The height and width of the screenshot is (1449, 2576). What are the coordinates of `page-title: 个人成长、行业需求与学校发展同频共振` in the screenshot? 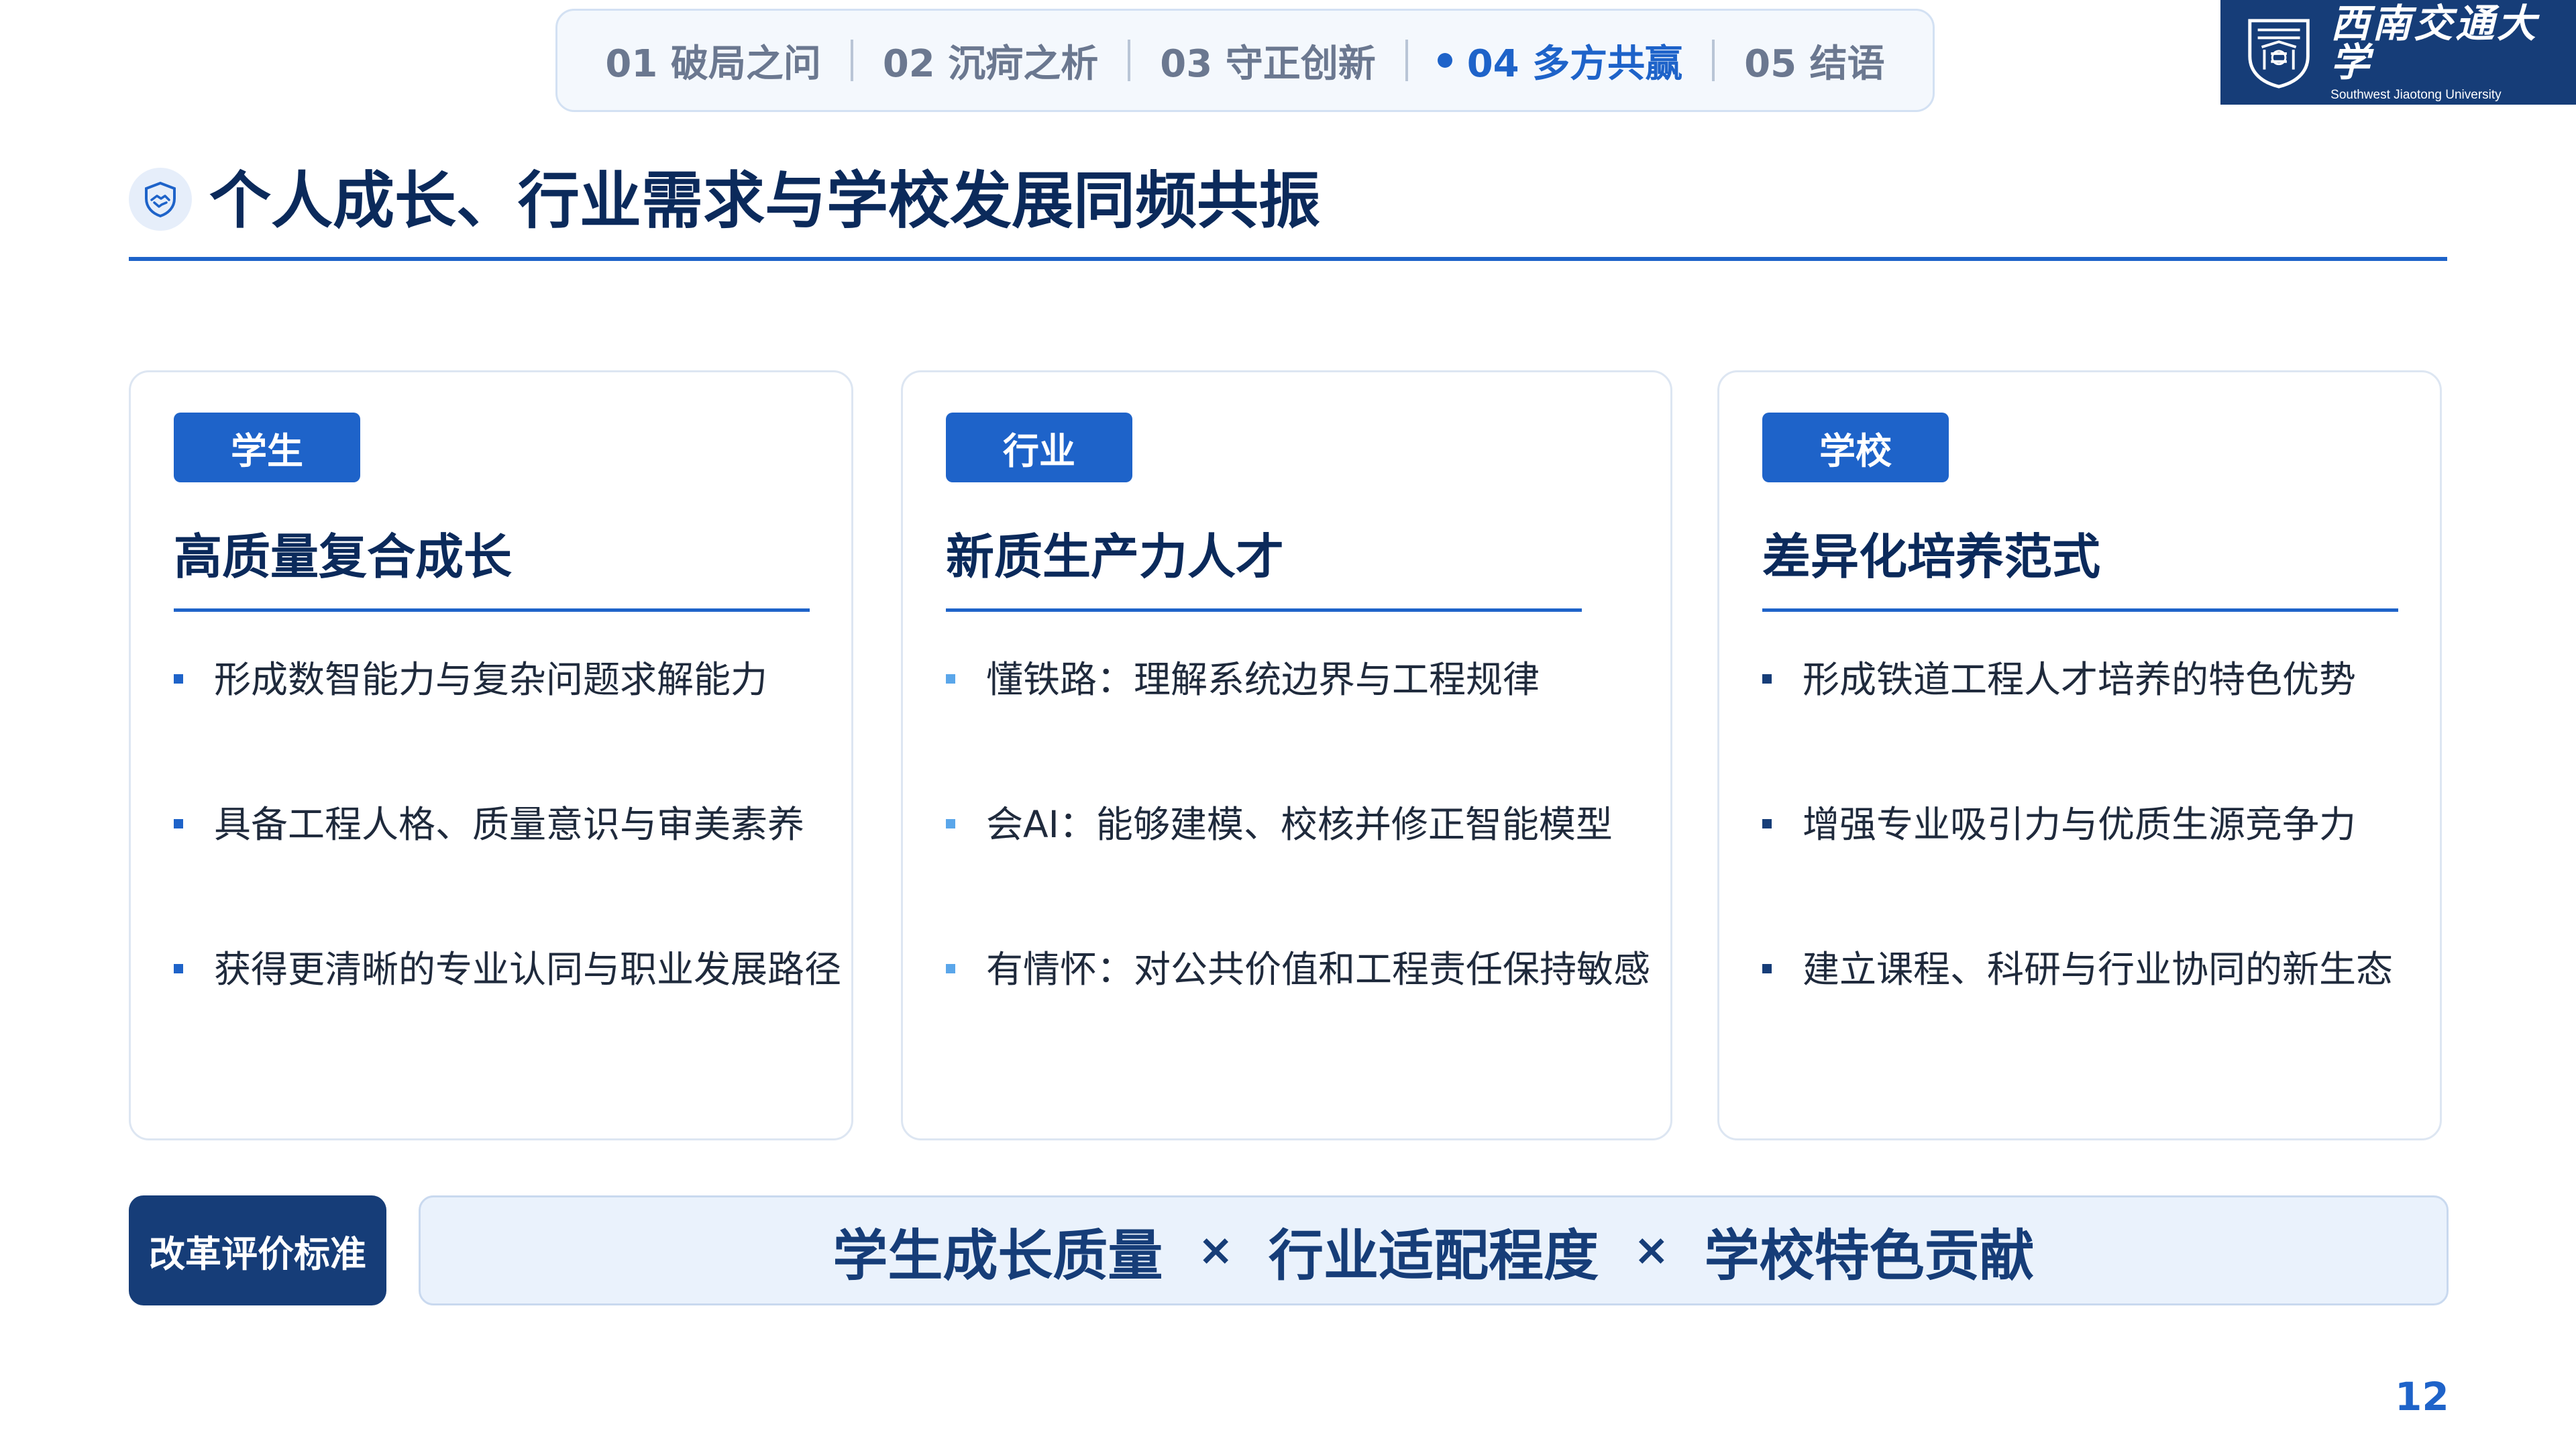 It's located at (765, 201).